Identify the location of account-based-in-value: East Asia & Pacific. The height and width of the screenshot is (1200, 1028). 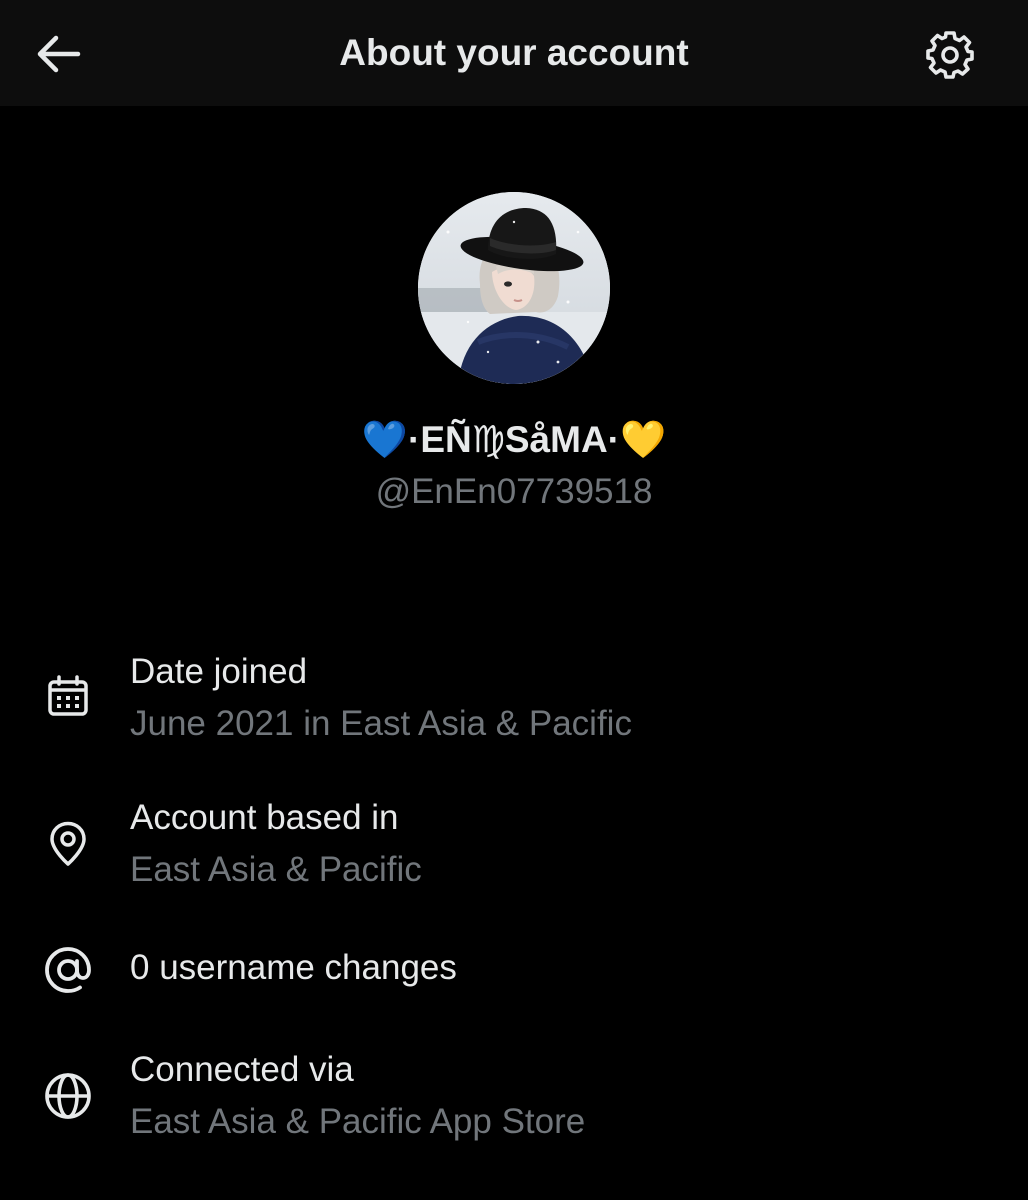
(276, 869).